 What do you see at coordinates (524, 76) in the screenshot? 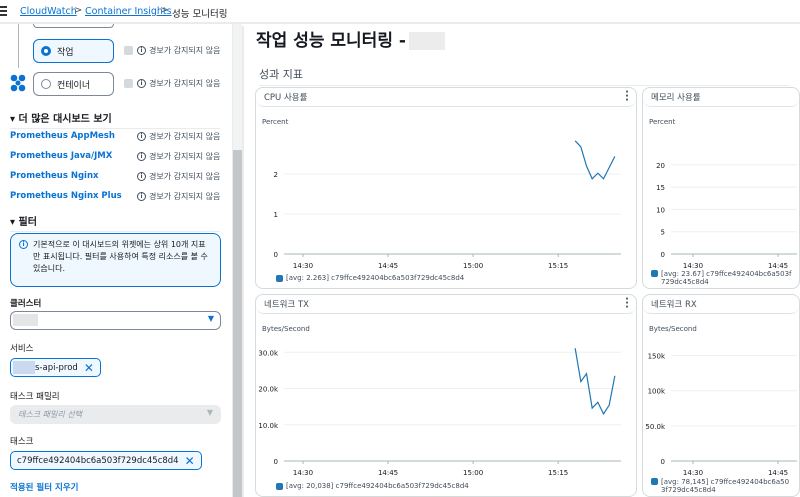
I see `section-title: 성과 지표` at bounding box center [524, 76].